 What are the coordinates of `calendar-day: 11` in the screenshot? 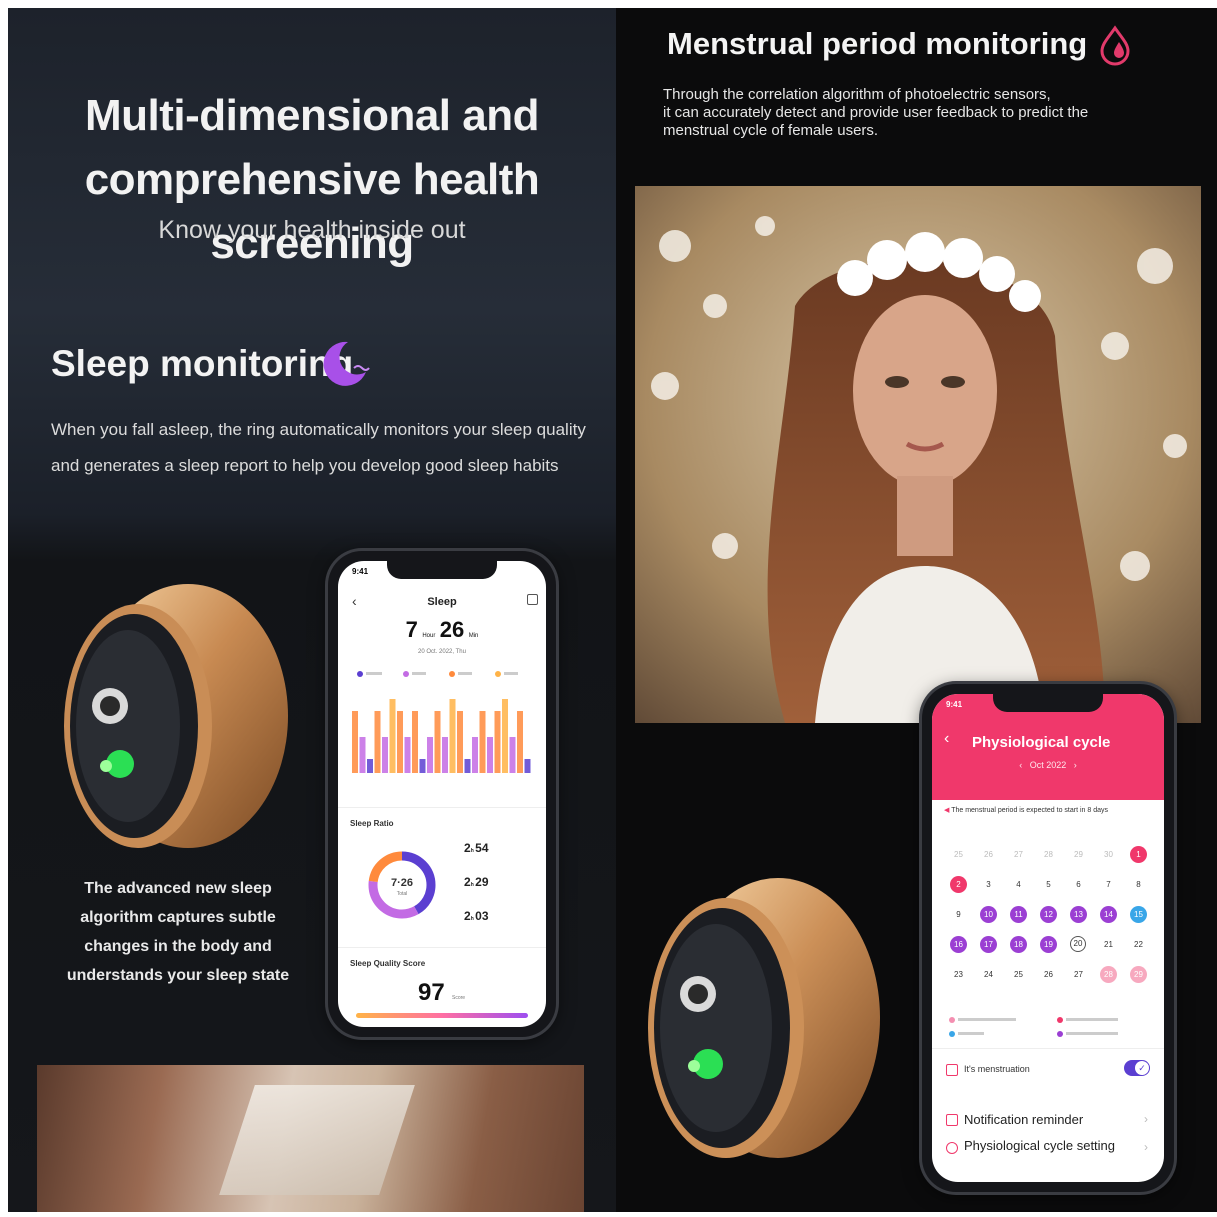 It's located at (1018, 914).